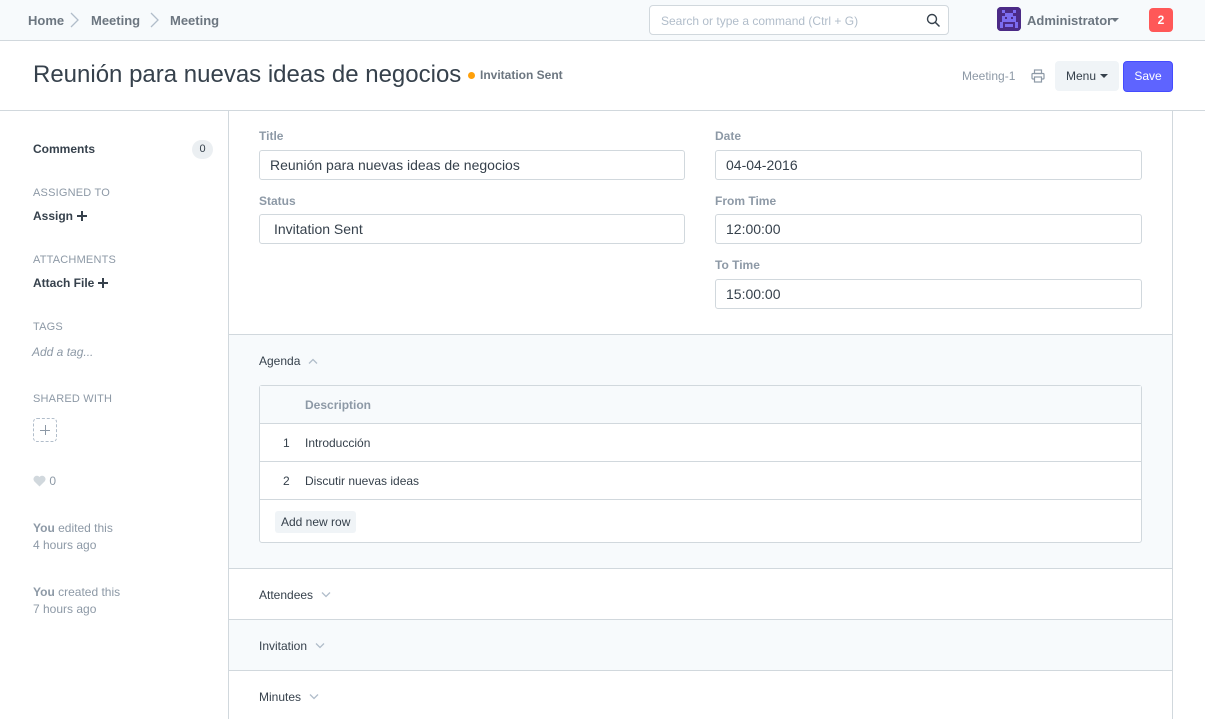  I want to click on from-time-field: 12:00:00, so click(928, 229).